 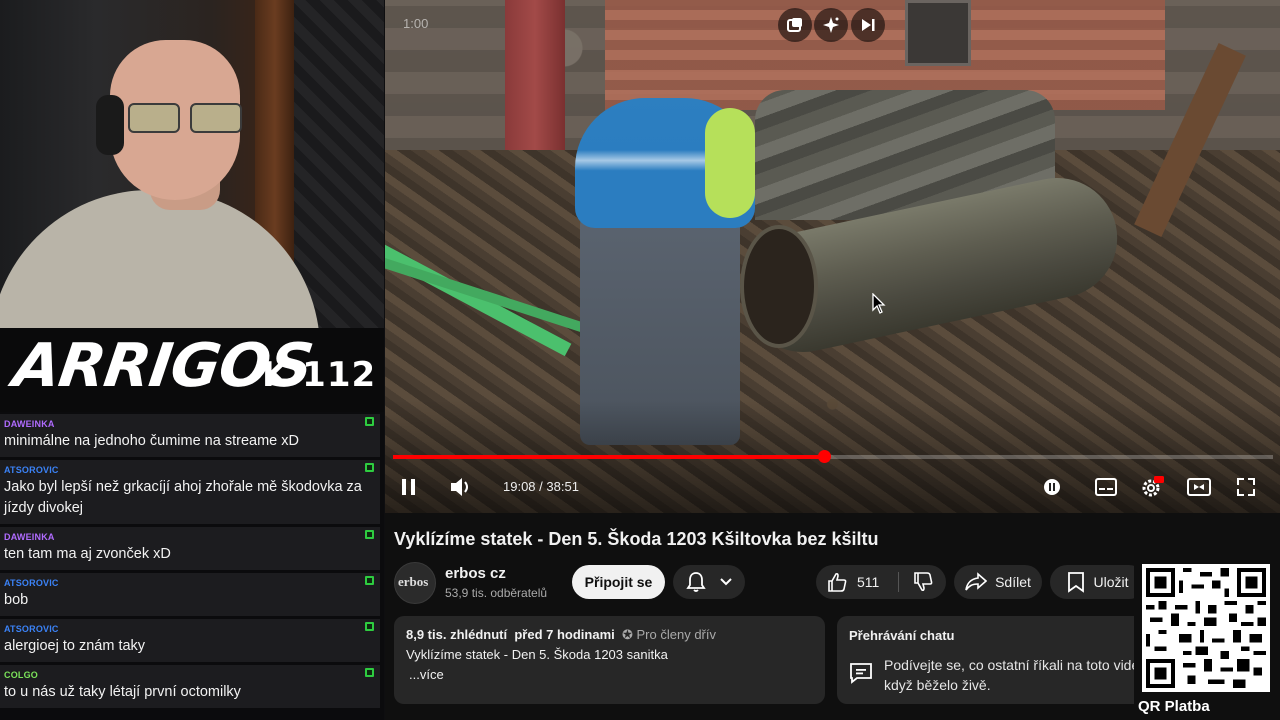 I want to click on thumbs-up-icon, so click(x=837, y=582).